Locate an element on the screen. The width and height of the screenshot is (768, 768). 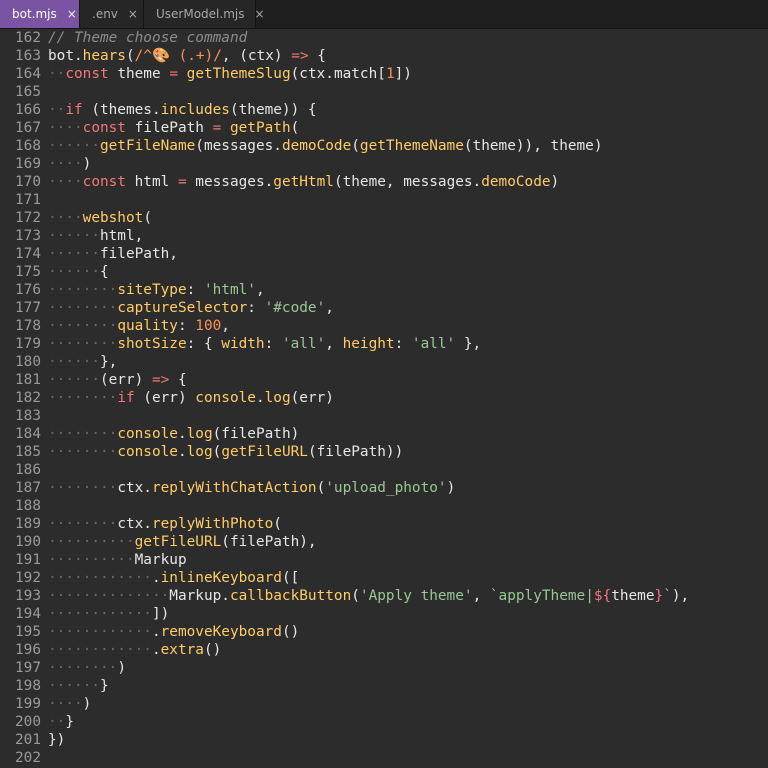
line-number: 185 is located at coordinates (28, 452).